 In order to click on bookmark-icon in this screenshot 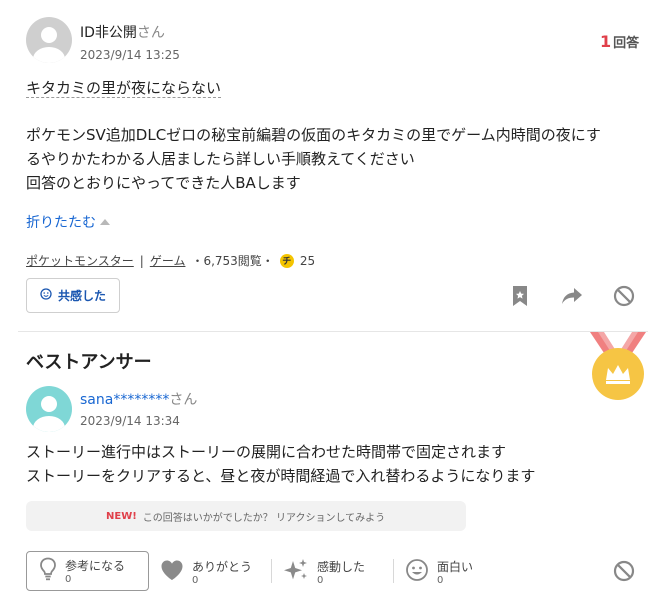, I will do `click(520, 296)`.